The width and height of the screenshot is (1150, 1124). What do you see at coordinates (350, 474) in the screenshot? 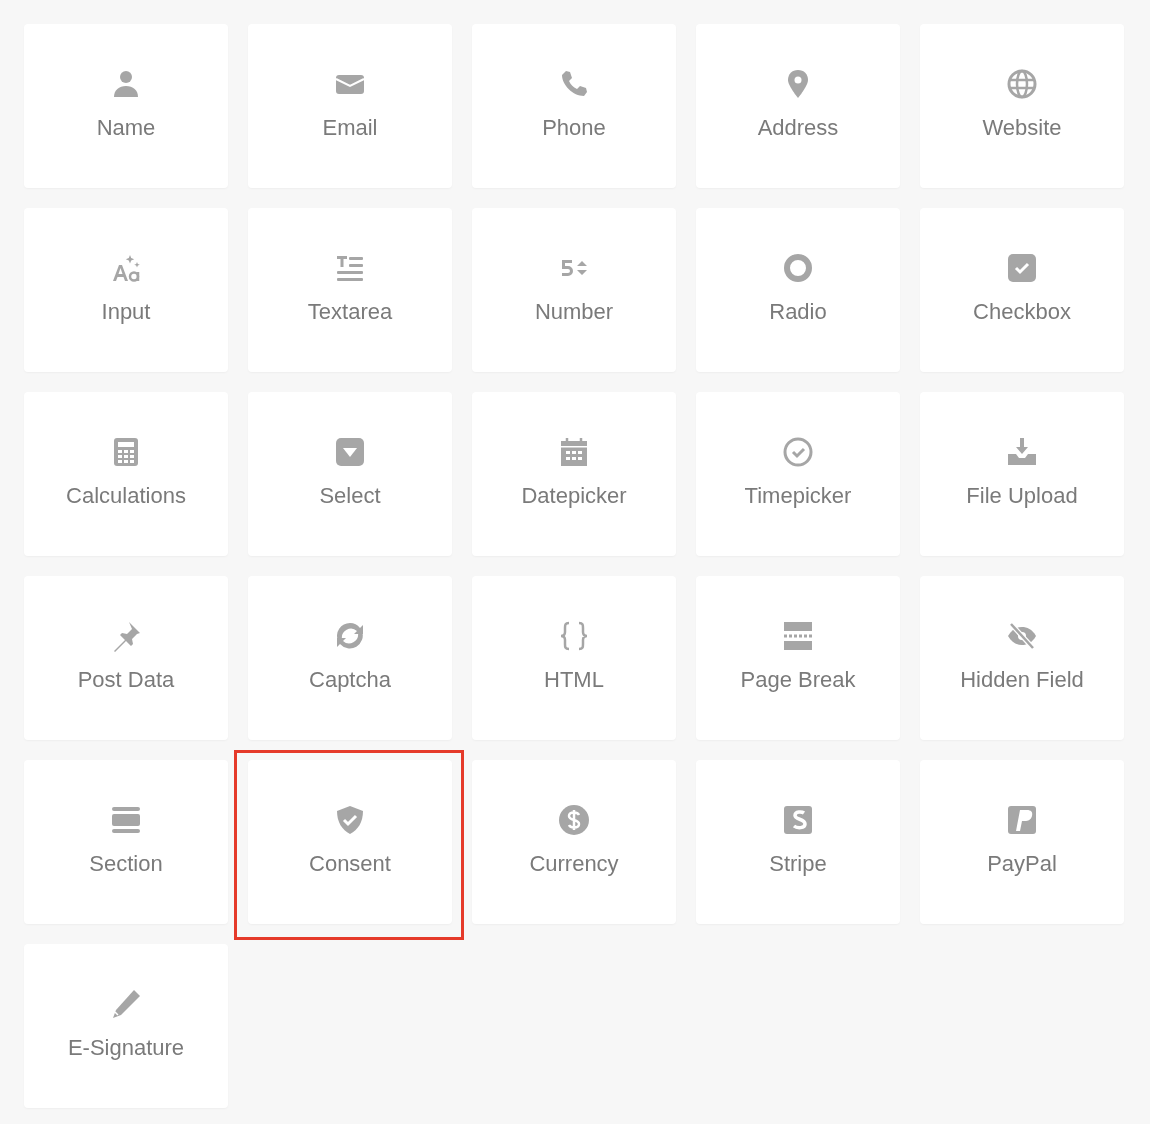
I see `field-type-tile: Select` at bounding box center [350, 474].